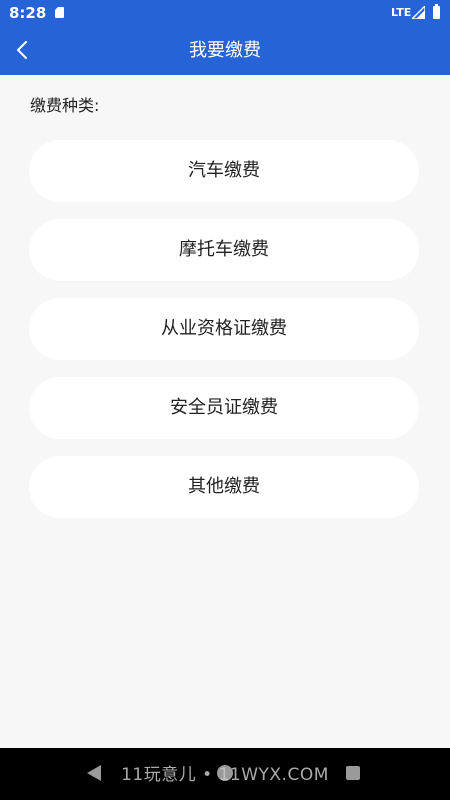  I want to click on other-fee-button: 其他缴费, so click(224, 487).